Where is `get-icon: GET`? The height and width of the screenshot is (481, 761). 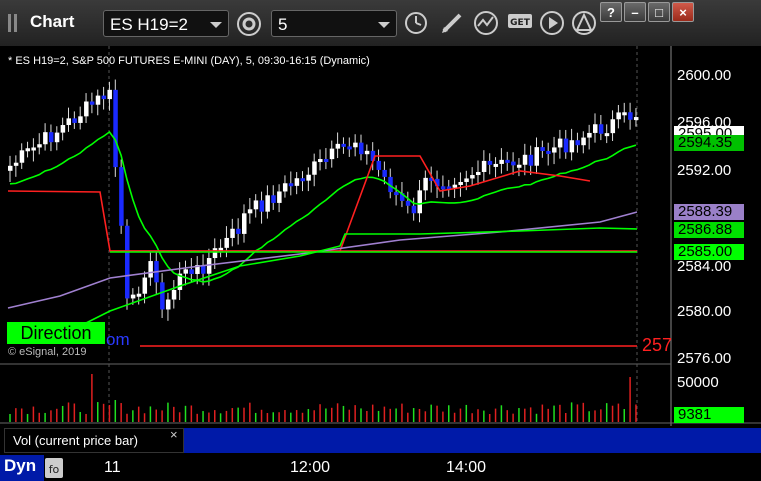 get-icon: GET is located at coordinates (521, 23).